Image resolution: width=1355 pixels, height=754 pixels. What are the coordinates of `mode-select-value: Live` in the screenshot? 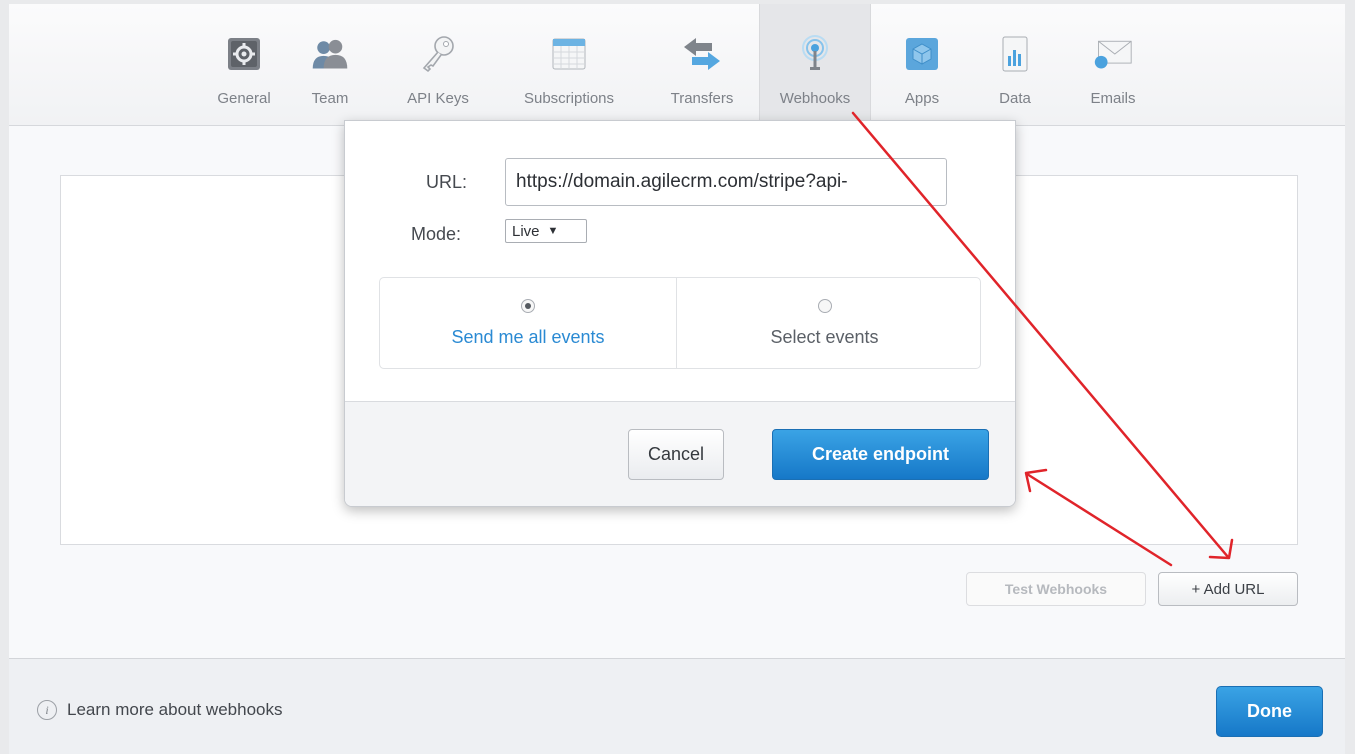 It's located at (526, 231).